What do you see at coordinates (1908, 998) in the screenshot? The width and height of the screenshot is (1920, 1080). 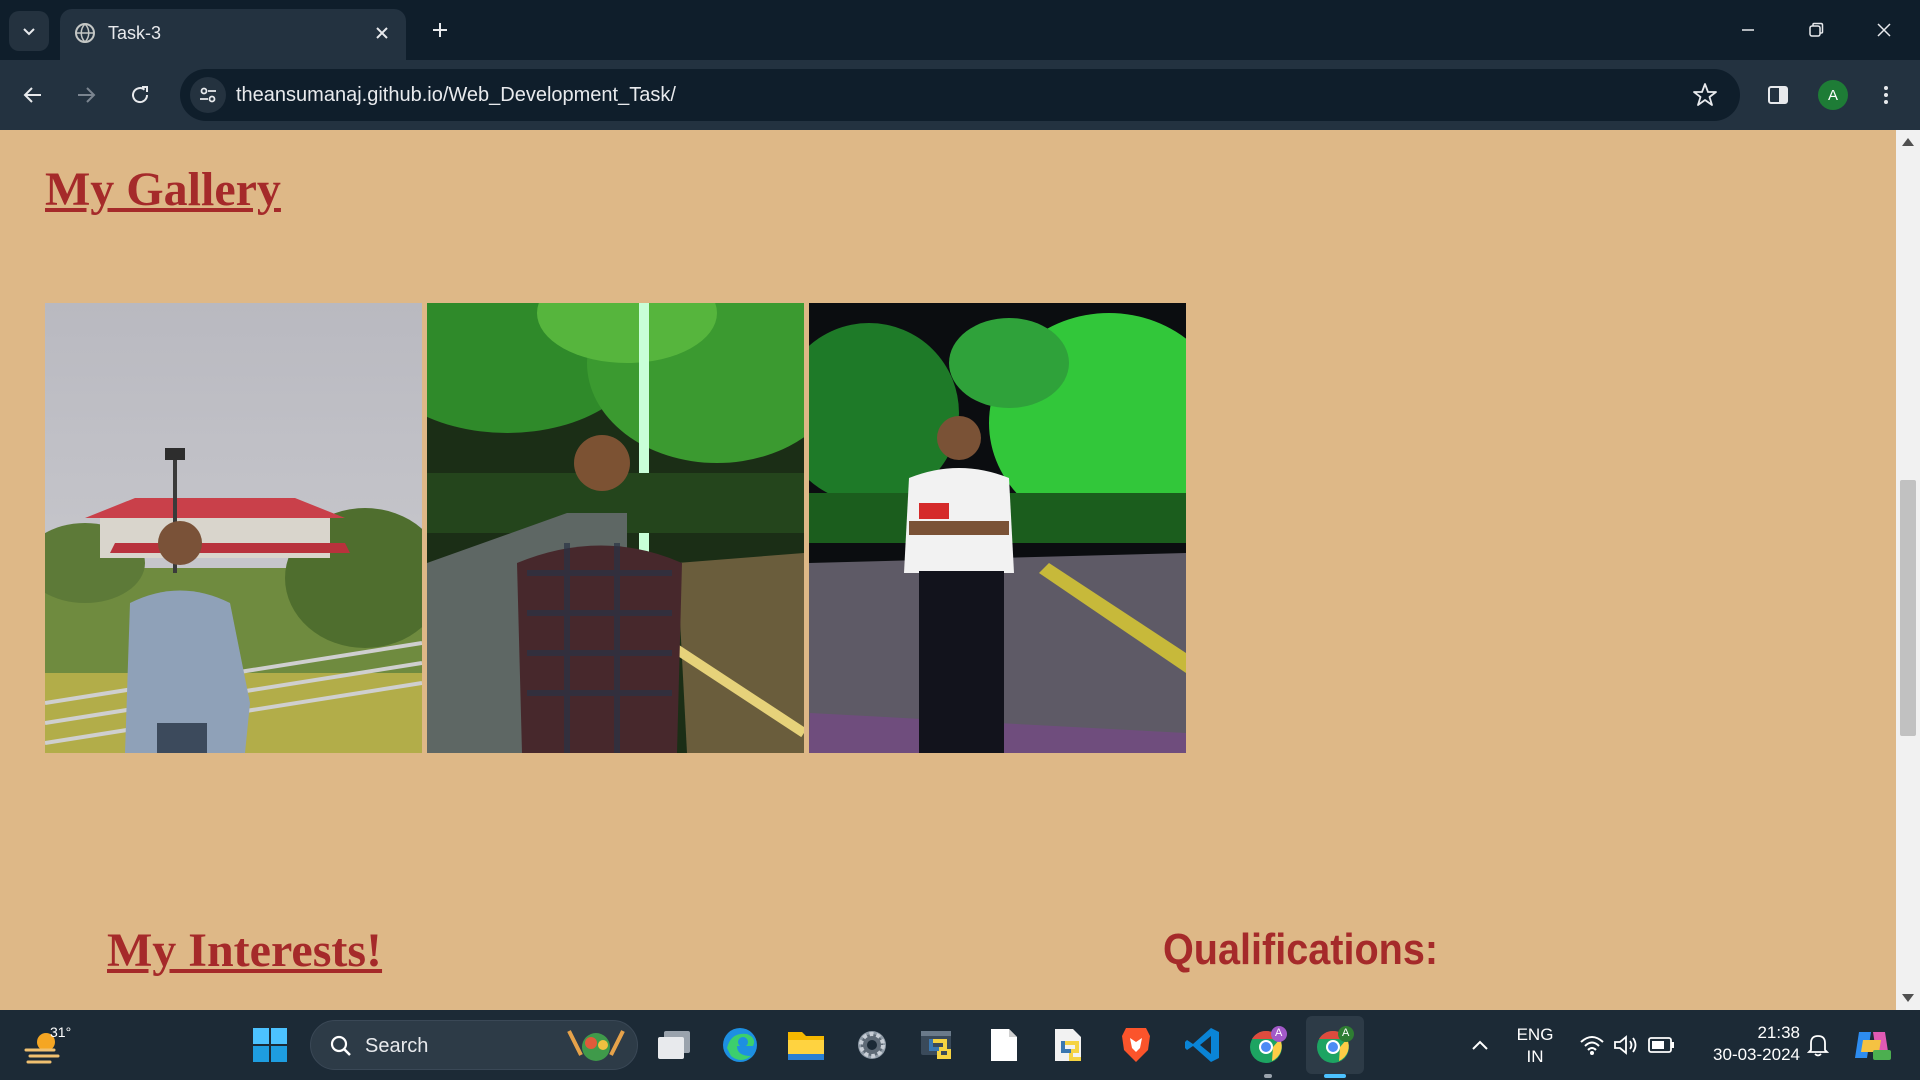 I see `scroll-down-arrow` at bounding box center [1908, 998].